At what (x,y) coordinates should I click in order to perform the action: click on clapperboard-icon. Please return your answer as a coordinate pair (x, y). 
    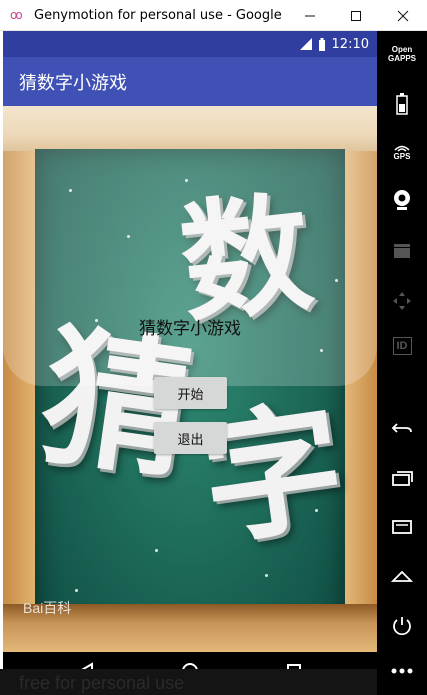
    Looking at the image, I should click on (402, 251).